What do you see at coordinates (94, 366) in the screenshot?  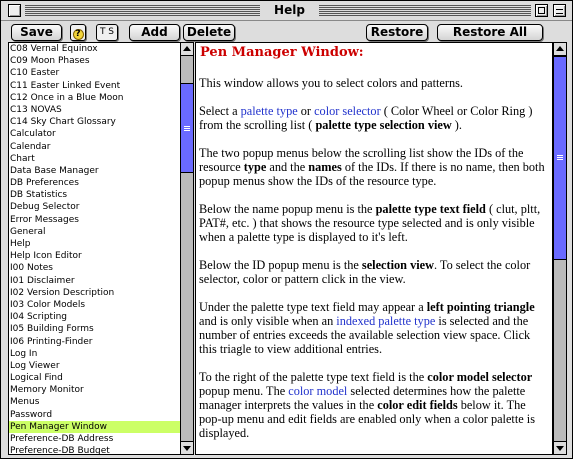 I see `list-item: Log Viewer` at bounding box center [94, 366].